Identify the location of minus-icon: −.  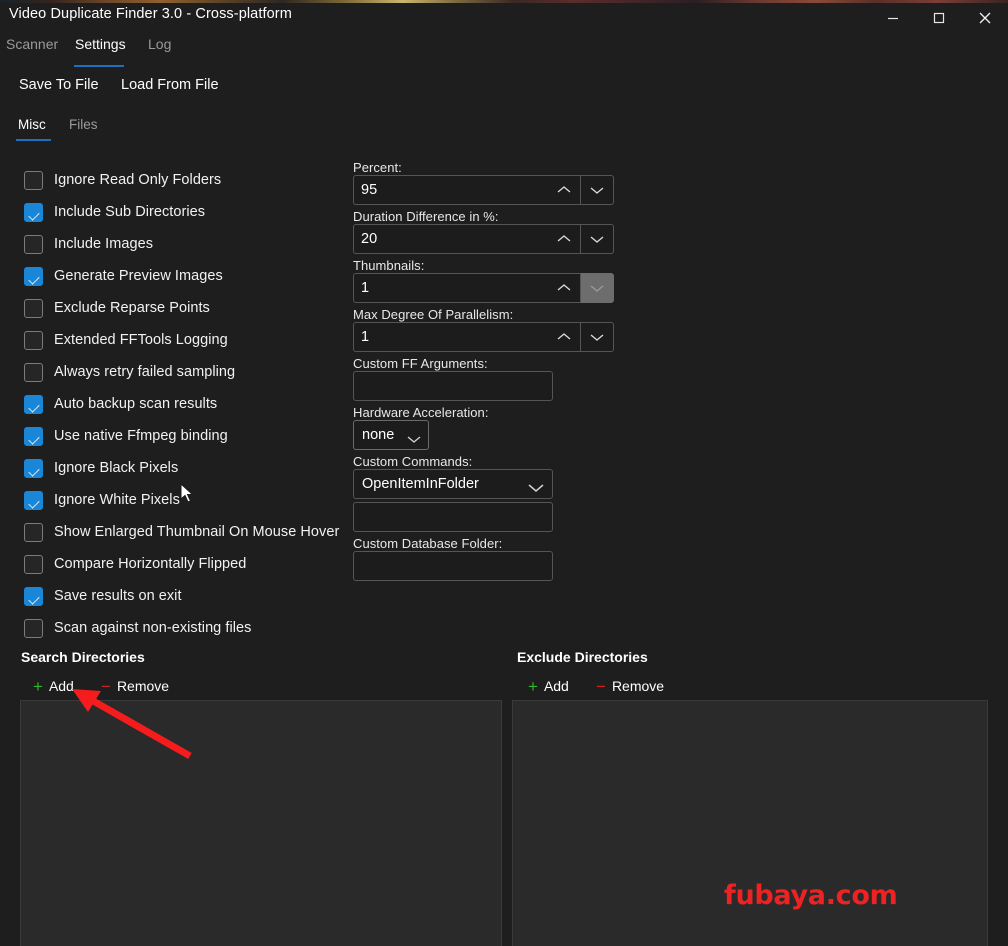
(106, 686).